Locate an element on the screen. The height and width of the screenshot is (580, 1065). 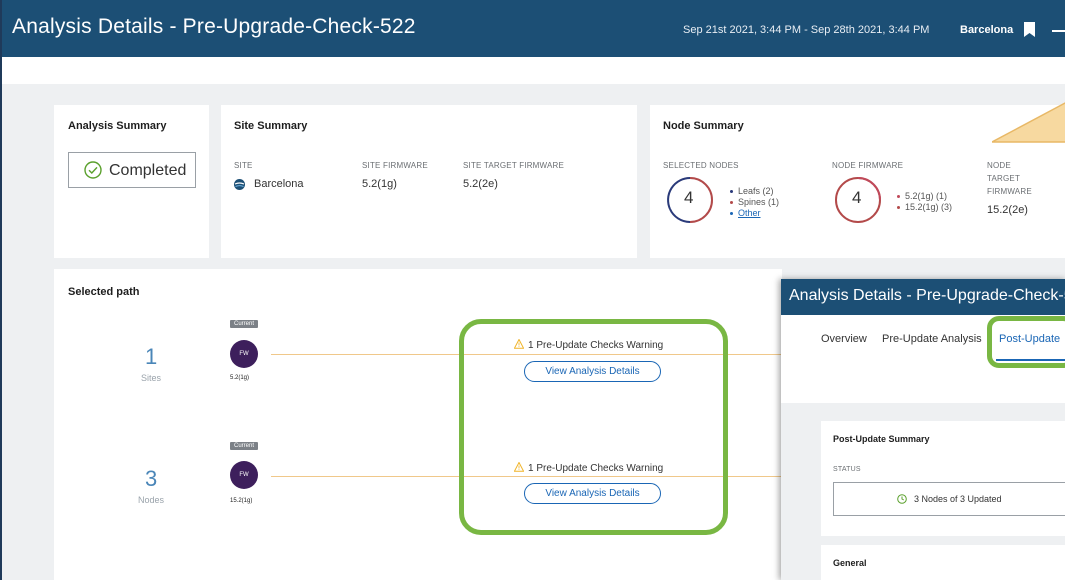
node-target-label-2: TARGET is located at coordinates (1004, 178).